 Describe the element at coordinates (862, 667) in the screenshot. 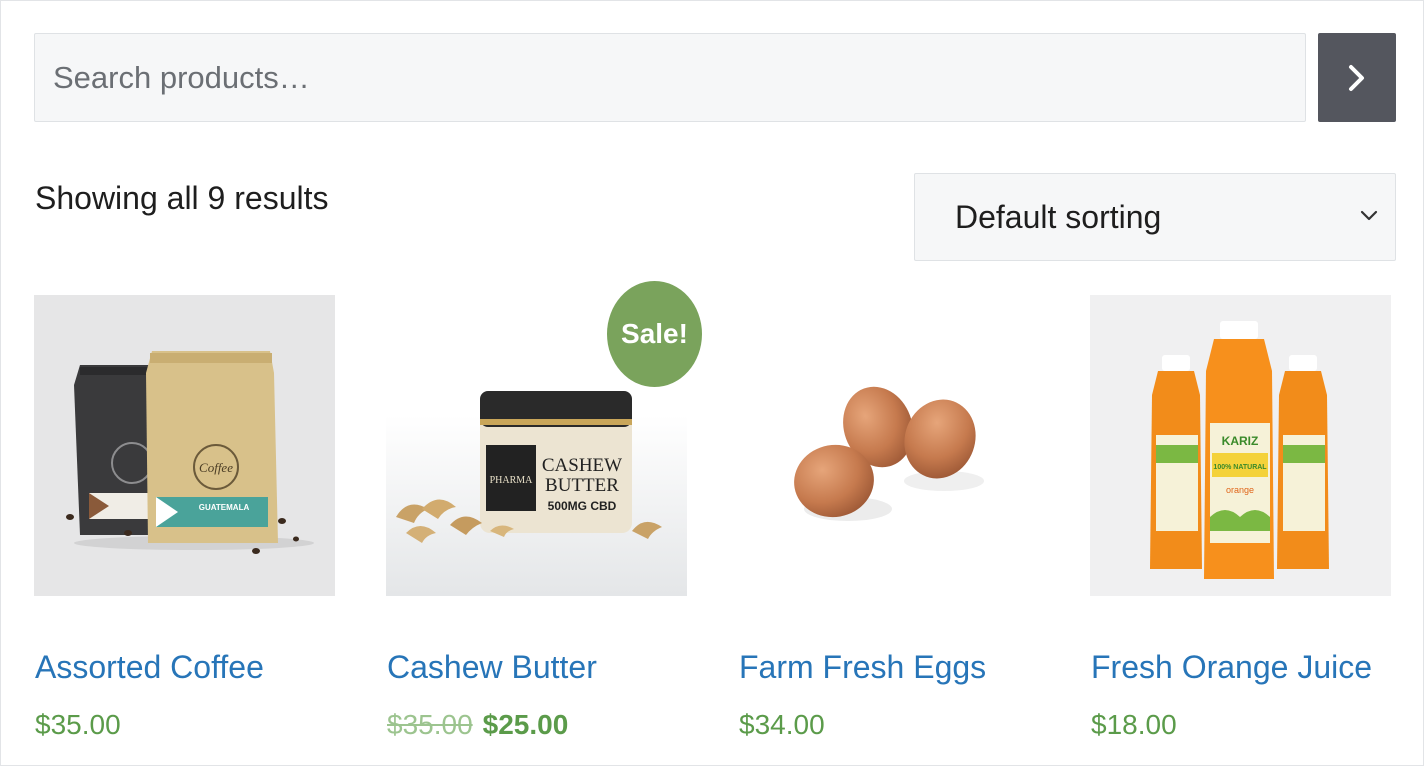

I see `product-title: Farm Fresh Eggs` at that location.